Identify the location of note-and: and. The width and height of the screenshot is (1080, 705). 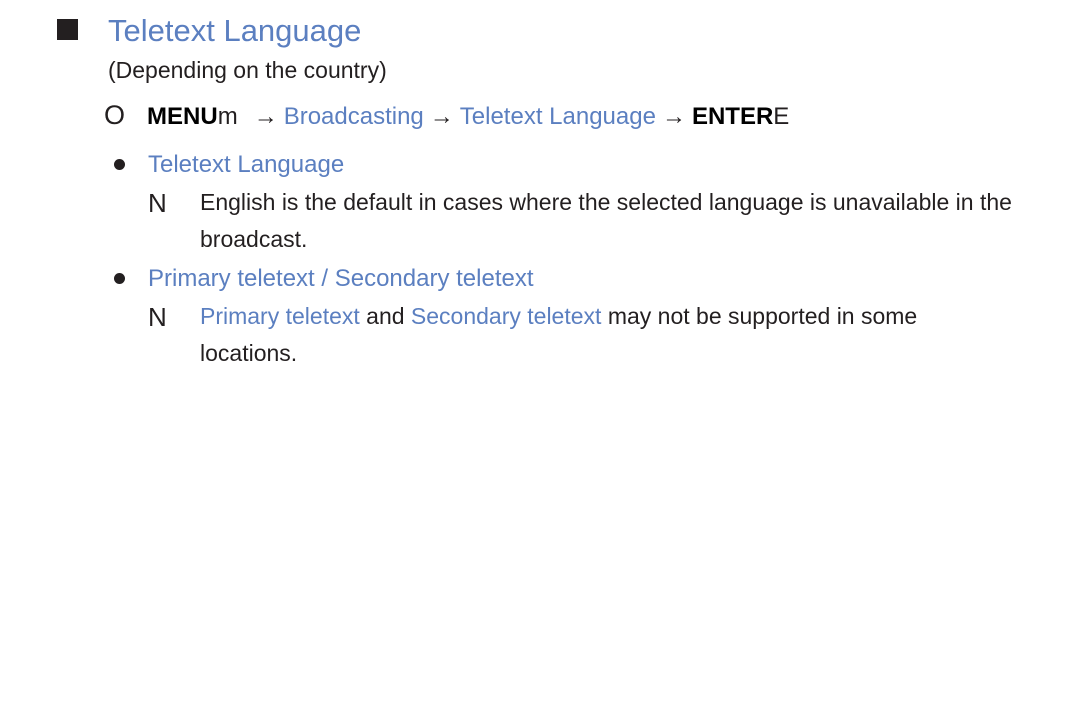
(385, 316).